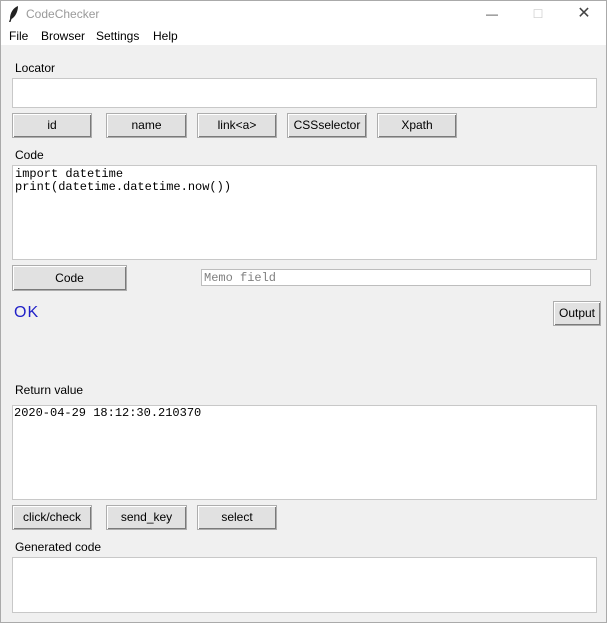 The image size is (607, 623). Describe the element at coordinates (52, 517) in the screenshot. I see `click-check-button: click/check` at that location.